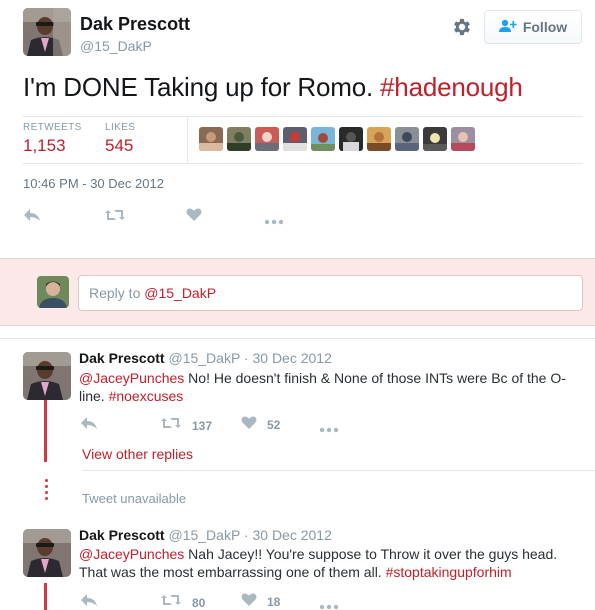 The image size is (595, 610). I want to click on thread-separator, so click(338, 470).